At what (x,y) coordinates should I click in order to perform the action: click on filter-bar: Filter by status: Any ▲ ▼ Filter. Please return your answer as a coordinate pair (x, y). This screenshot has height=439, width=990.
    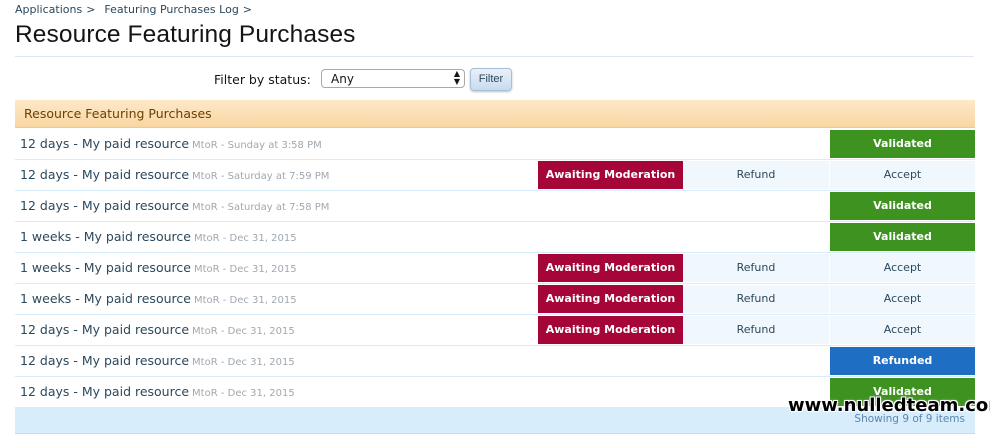
    Looking at the image, I should click on (495, 80).